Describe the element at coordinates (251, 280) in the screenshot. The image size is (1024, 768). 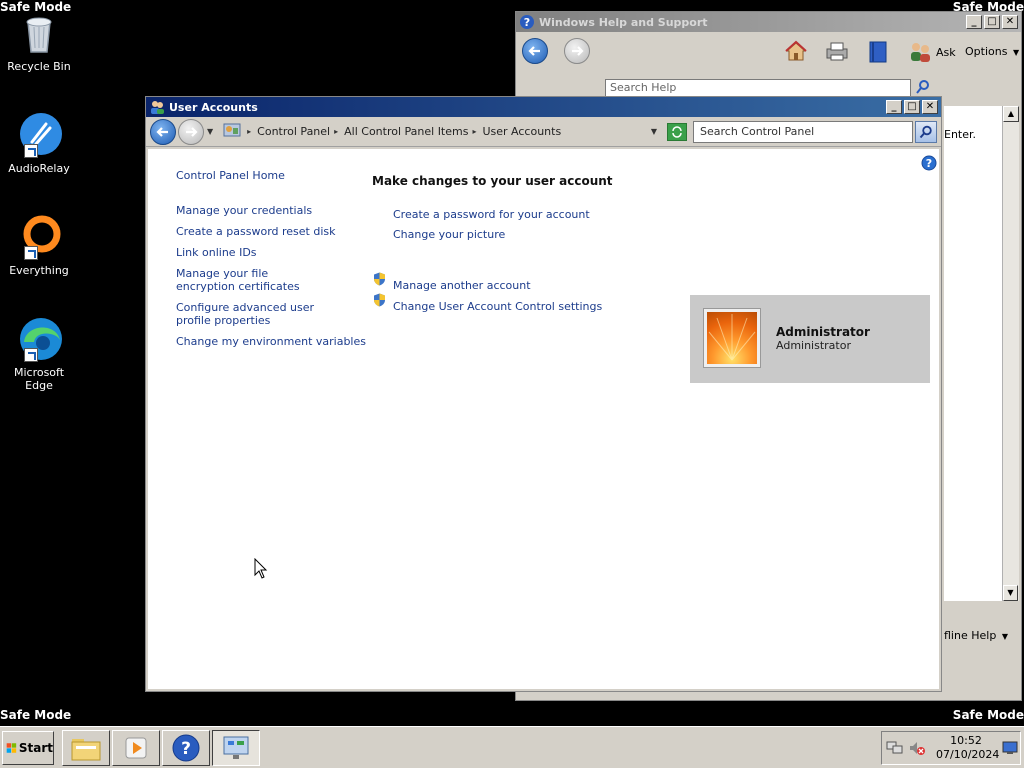
I see `sidebar-link-encryption-certificates: Manage your file encryption certificates` at that location.